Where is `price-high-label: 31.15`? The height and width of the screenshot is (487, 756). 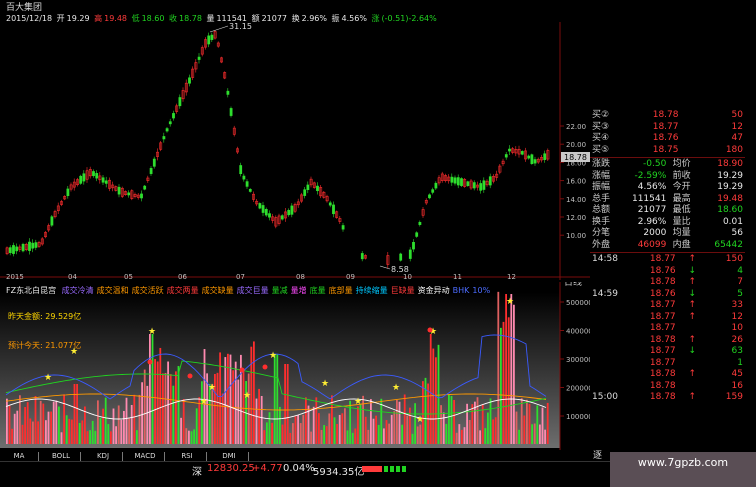 price-high-label: 31.15 is located at coordinates (240, 26).